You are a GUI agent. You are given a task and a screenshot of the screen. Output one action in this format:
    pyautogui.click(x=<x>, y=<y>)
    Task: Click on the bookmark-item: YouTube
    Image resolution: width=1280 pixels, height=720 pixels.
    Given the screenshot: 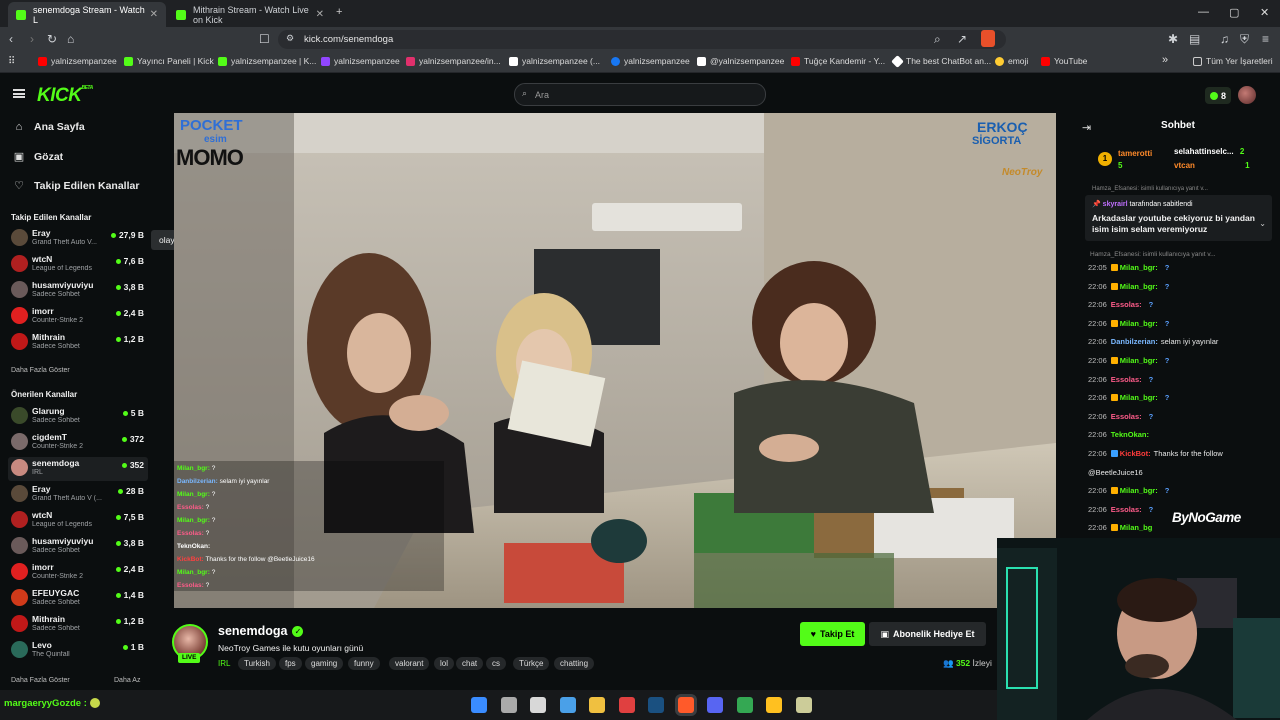 What is the action you would take?
    pyautogui.click(x=1064, y=61)
    